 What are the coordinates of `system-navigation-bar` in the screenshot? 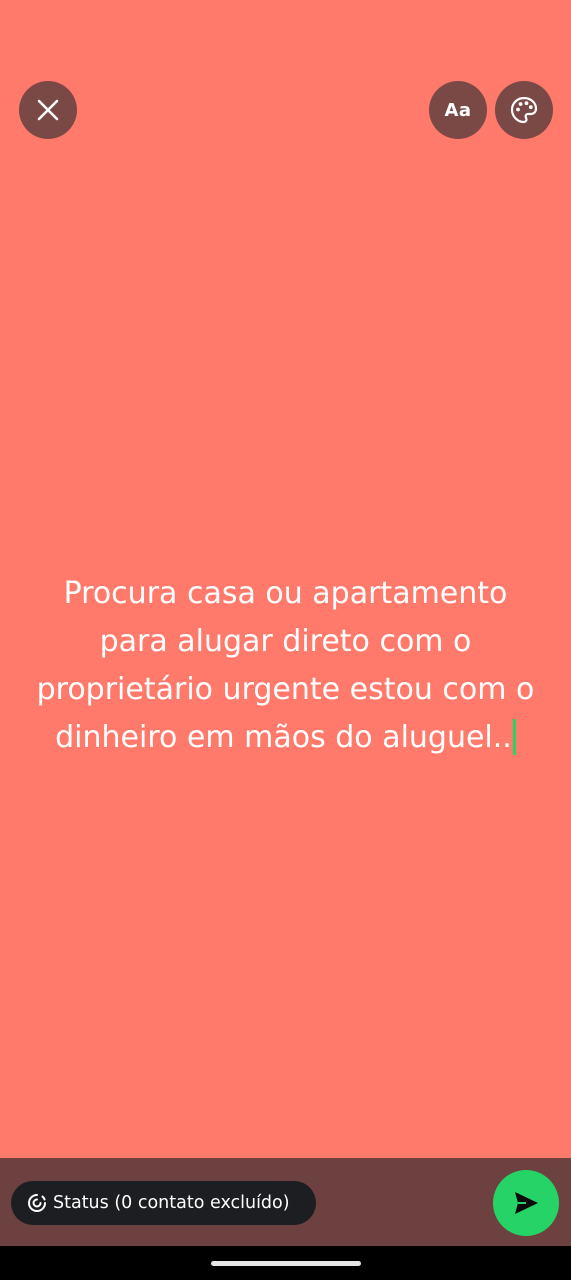 It's located at (285, 1263).